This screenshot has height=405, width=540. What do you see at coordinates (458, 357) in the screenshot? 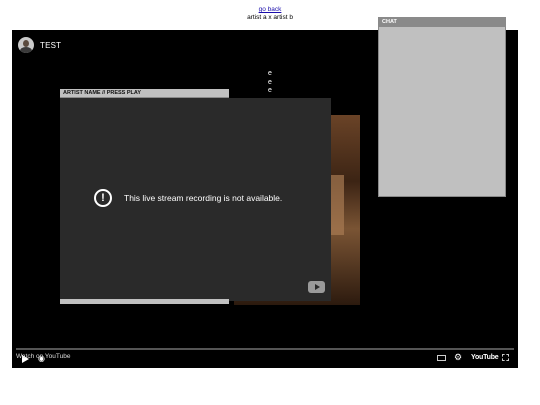
I see `gear-icon: ⚙` at bounding box center [458, 357].